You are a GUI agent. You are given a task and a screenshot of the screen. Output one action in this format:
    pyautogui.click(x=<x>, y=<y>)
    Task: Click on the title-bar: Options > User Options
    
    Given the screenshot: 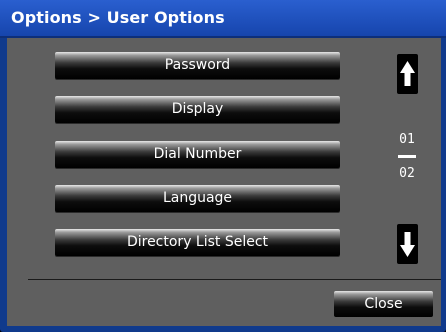 What is the action you would take?
    pyautogui.click(x=223, y=19)
    